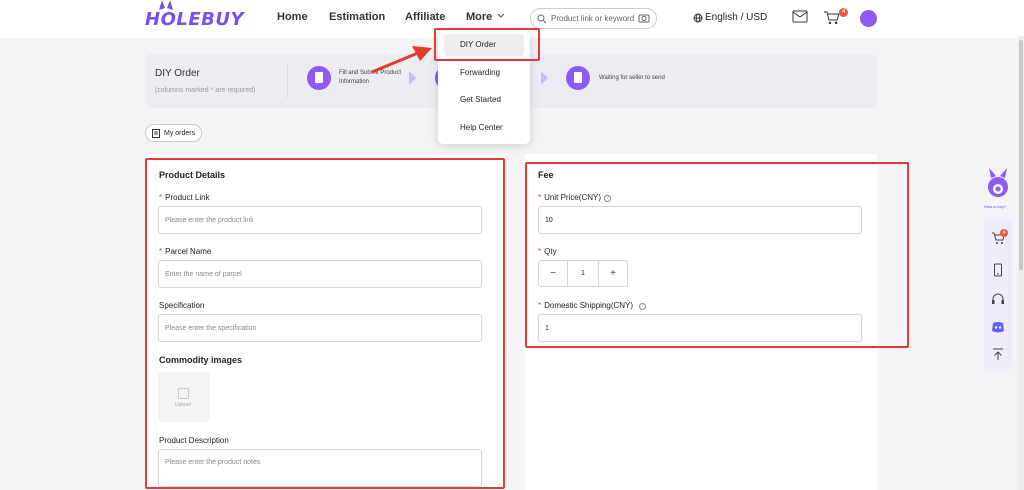  I want to click on mobile-phone-icon, so click(998, 270).